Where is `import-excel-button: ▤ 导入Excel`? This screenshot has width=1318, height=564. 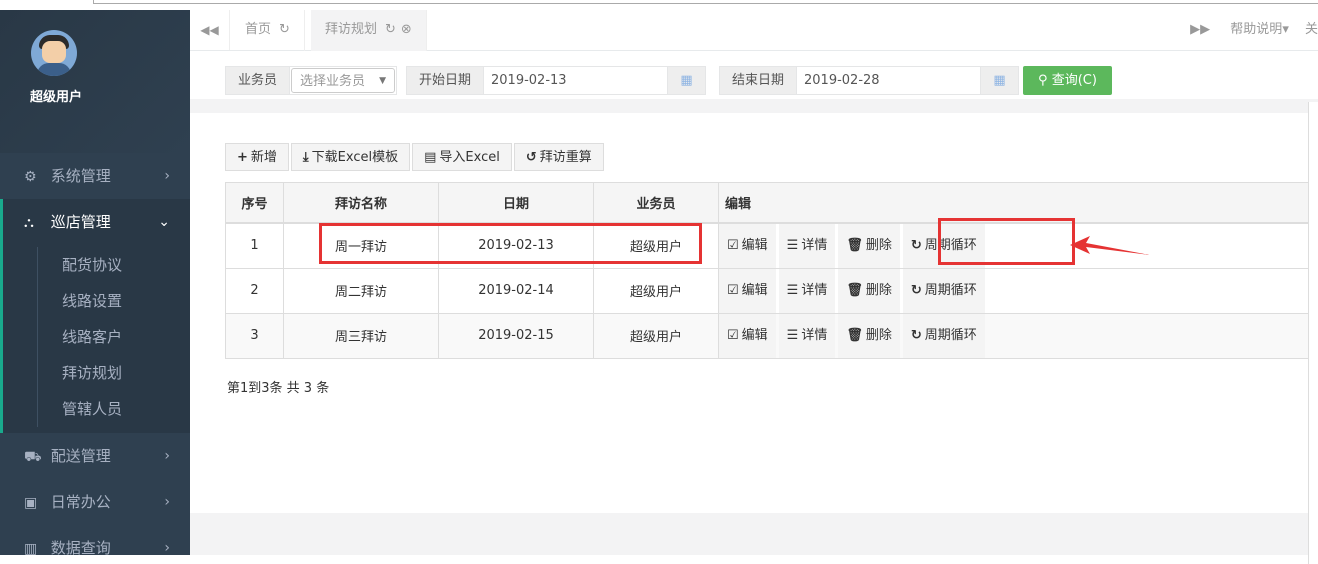 import-excel-button: ▤ 导入Excel is located at coordinates (462, 157).